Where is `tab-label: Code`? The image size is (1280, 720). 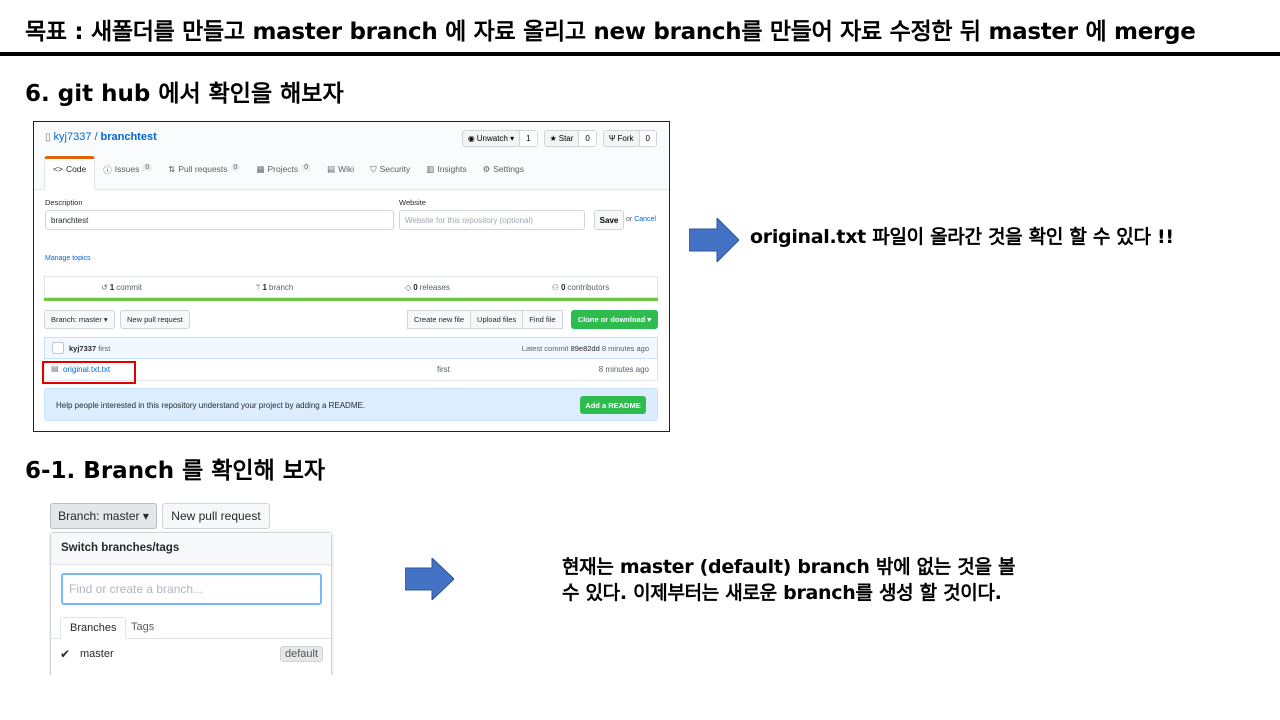
tab-label: Code is located at coordinates (76, 169).